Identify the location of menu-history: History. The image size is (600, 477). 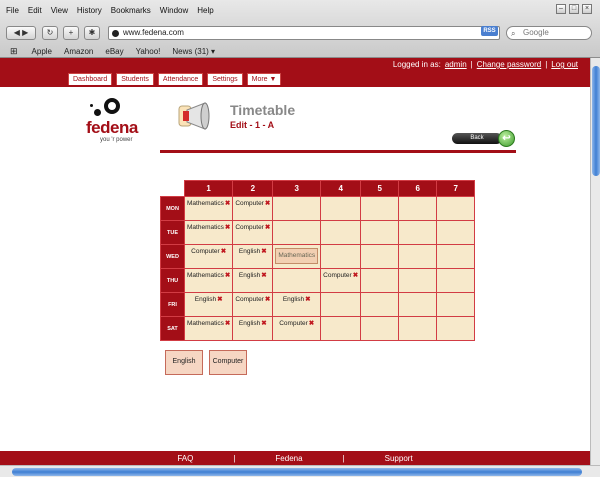
(89, 10).